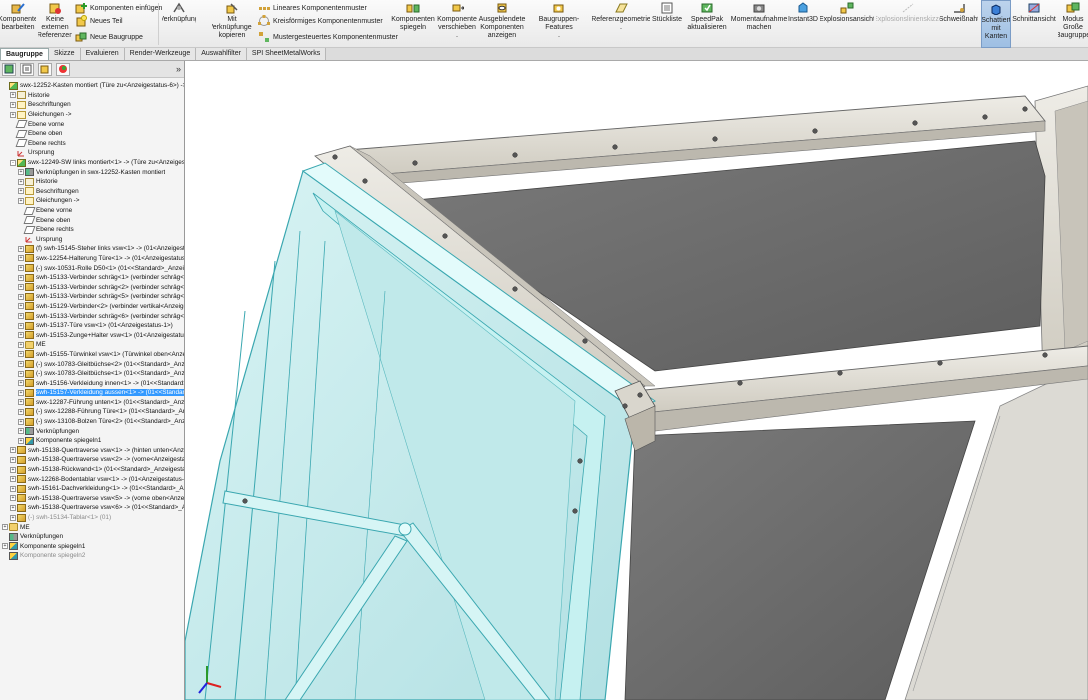 The width and height of the screenshot is (1088, 700). What do you see at coordinates (99, 21) in the screenshot?
I see `neues-teil-button: Neues Teil` at bounding box center [99, 21].